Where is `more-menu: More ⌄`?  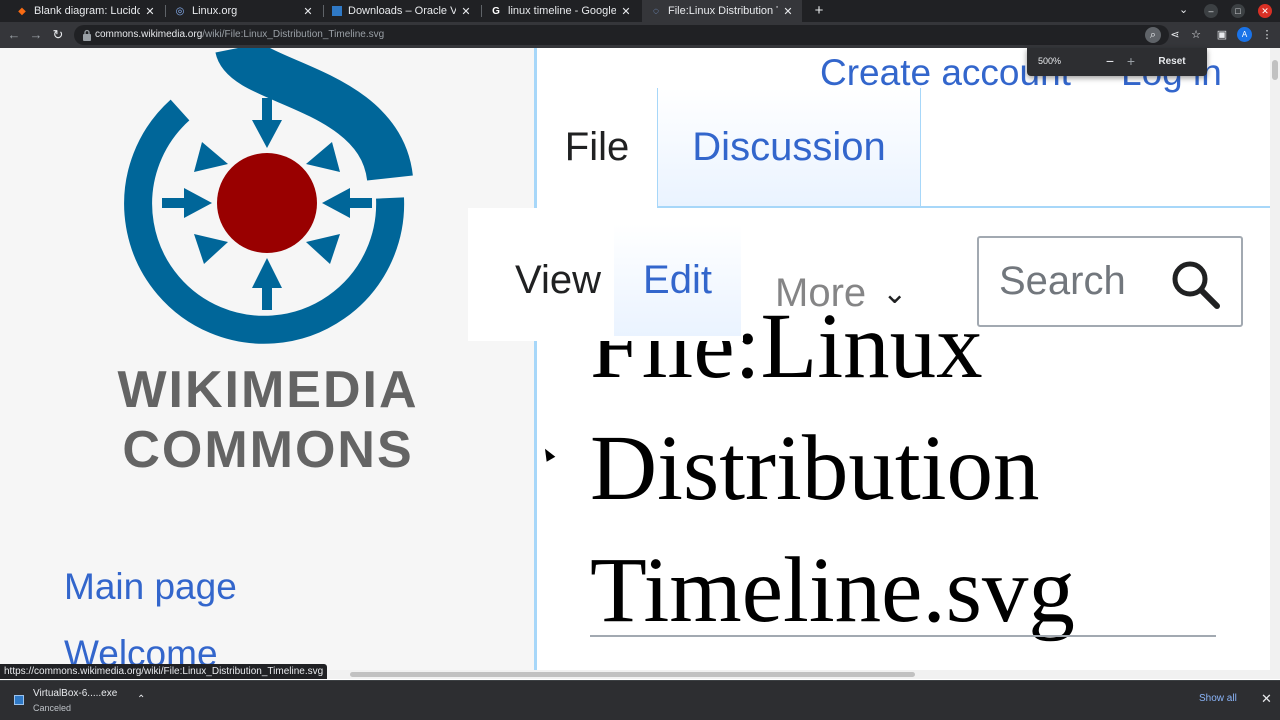 more-menu: More ⌄ is located at coordinates (841, 293).